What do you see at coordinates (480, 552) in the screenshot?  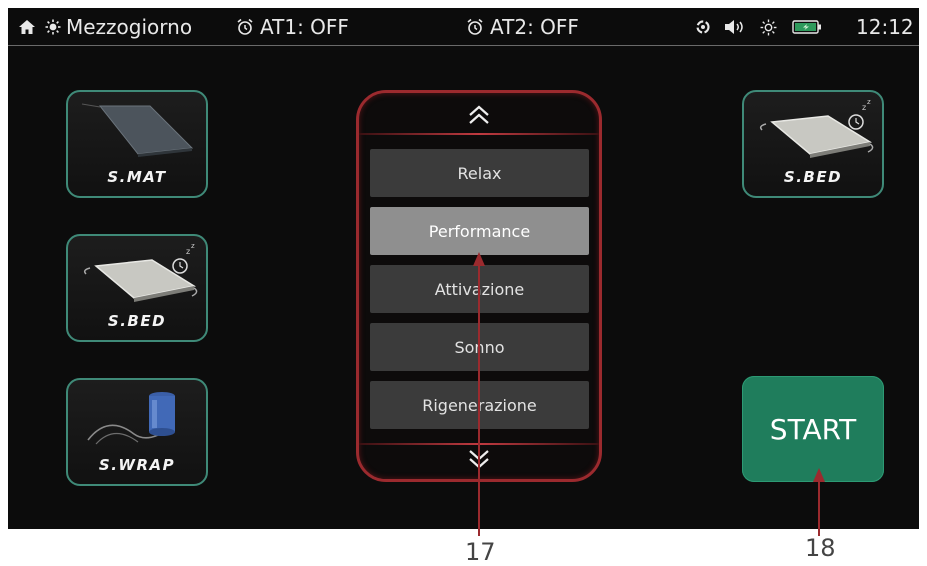 I see `callout-number-17: 17` at bounding box center [480, 552].